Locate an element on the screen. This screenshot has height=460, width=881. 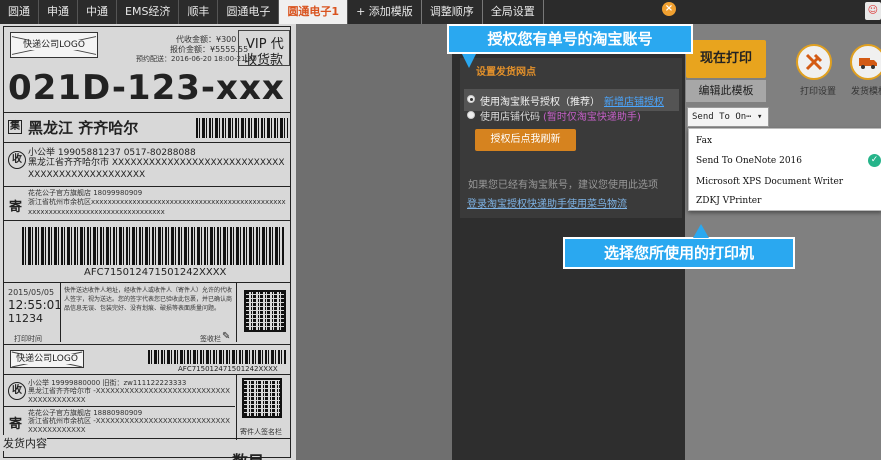
option-store-code-radio is located at coordinates (471, 115).